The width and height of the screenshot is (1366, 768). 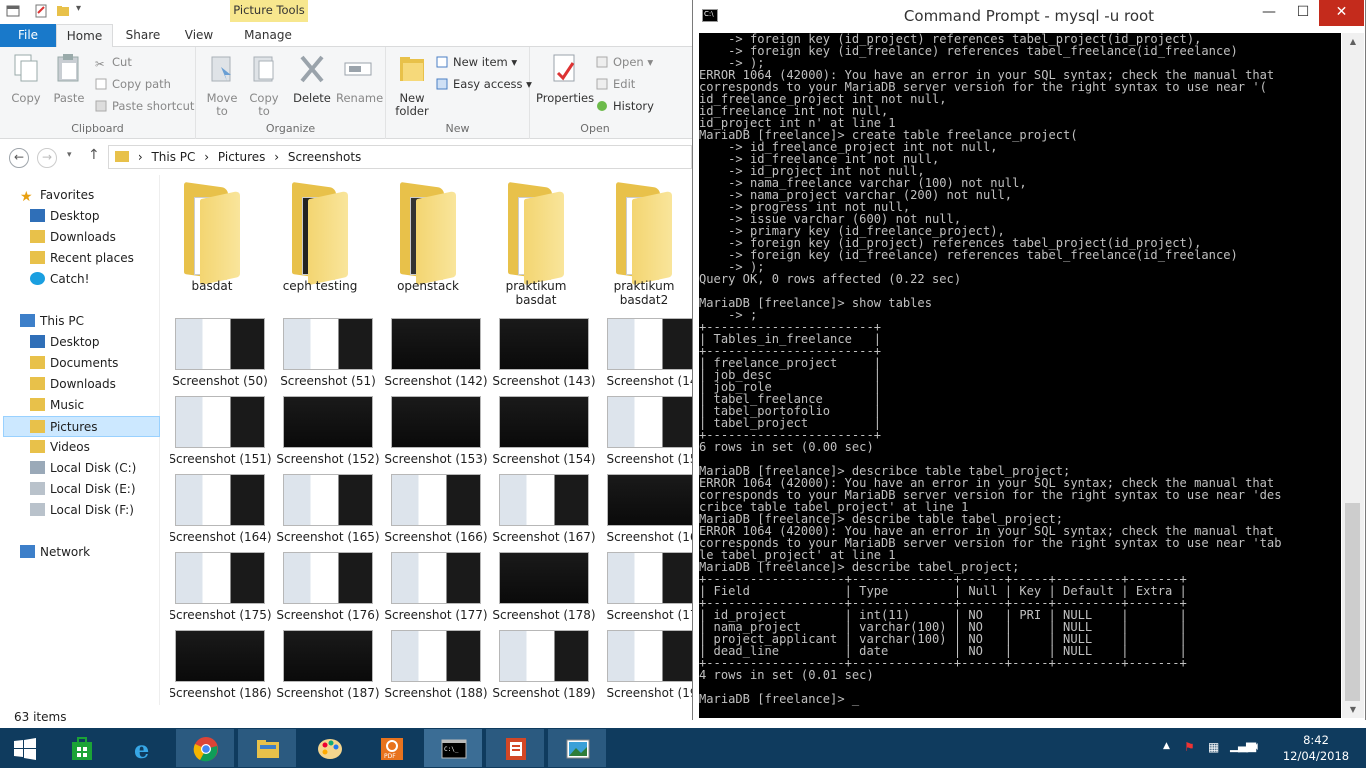 What do you see at coordinates (47, 158) in the screenshot?
I see `forward-button: →` at bounding box center [47, 158].